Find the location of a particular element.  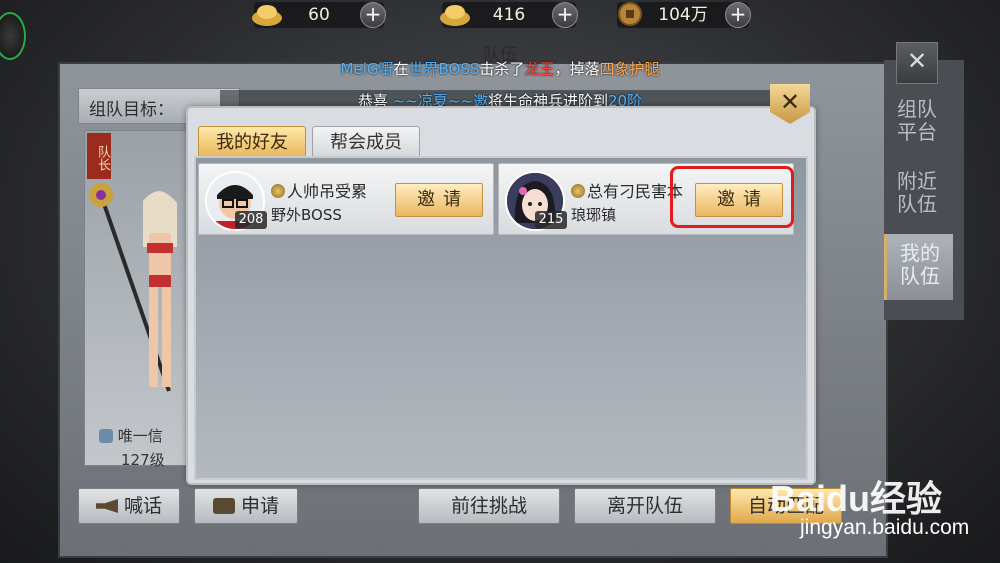

team-goal-label: 组队目标： is located at coordinates (131, 110).